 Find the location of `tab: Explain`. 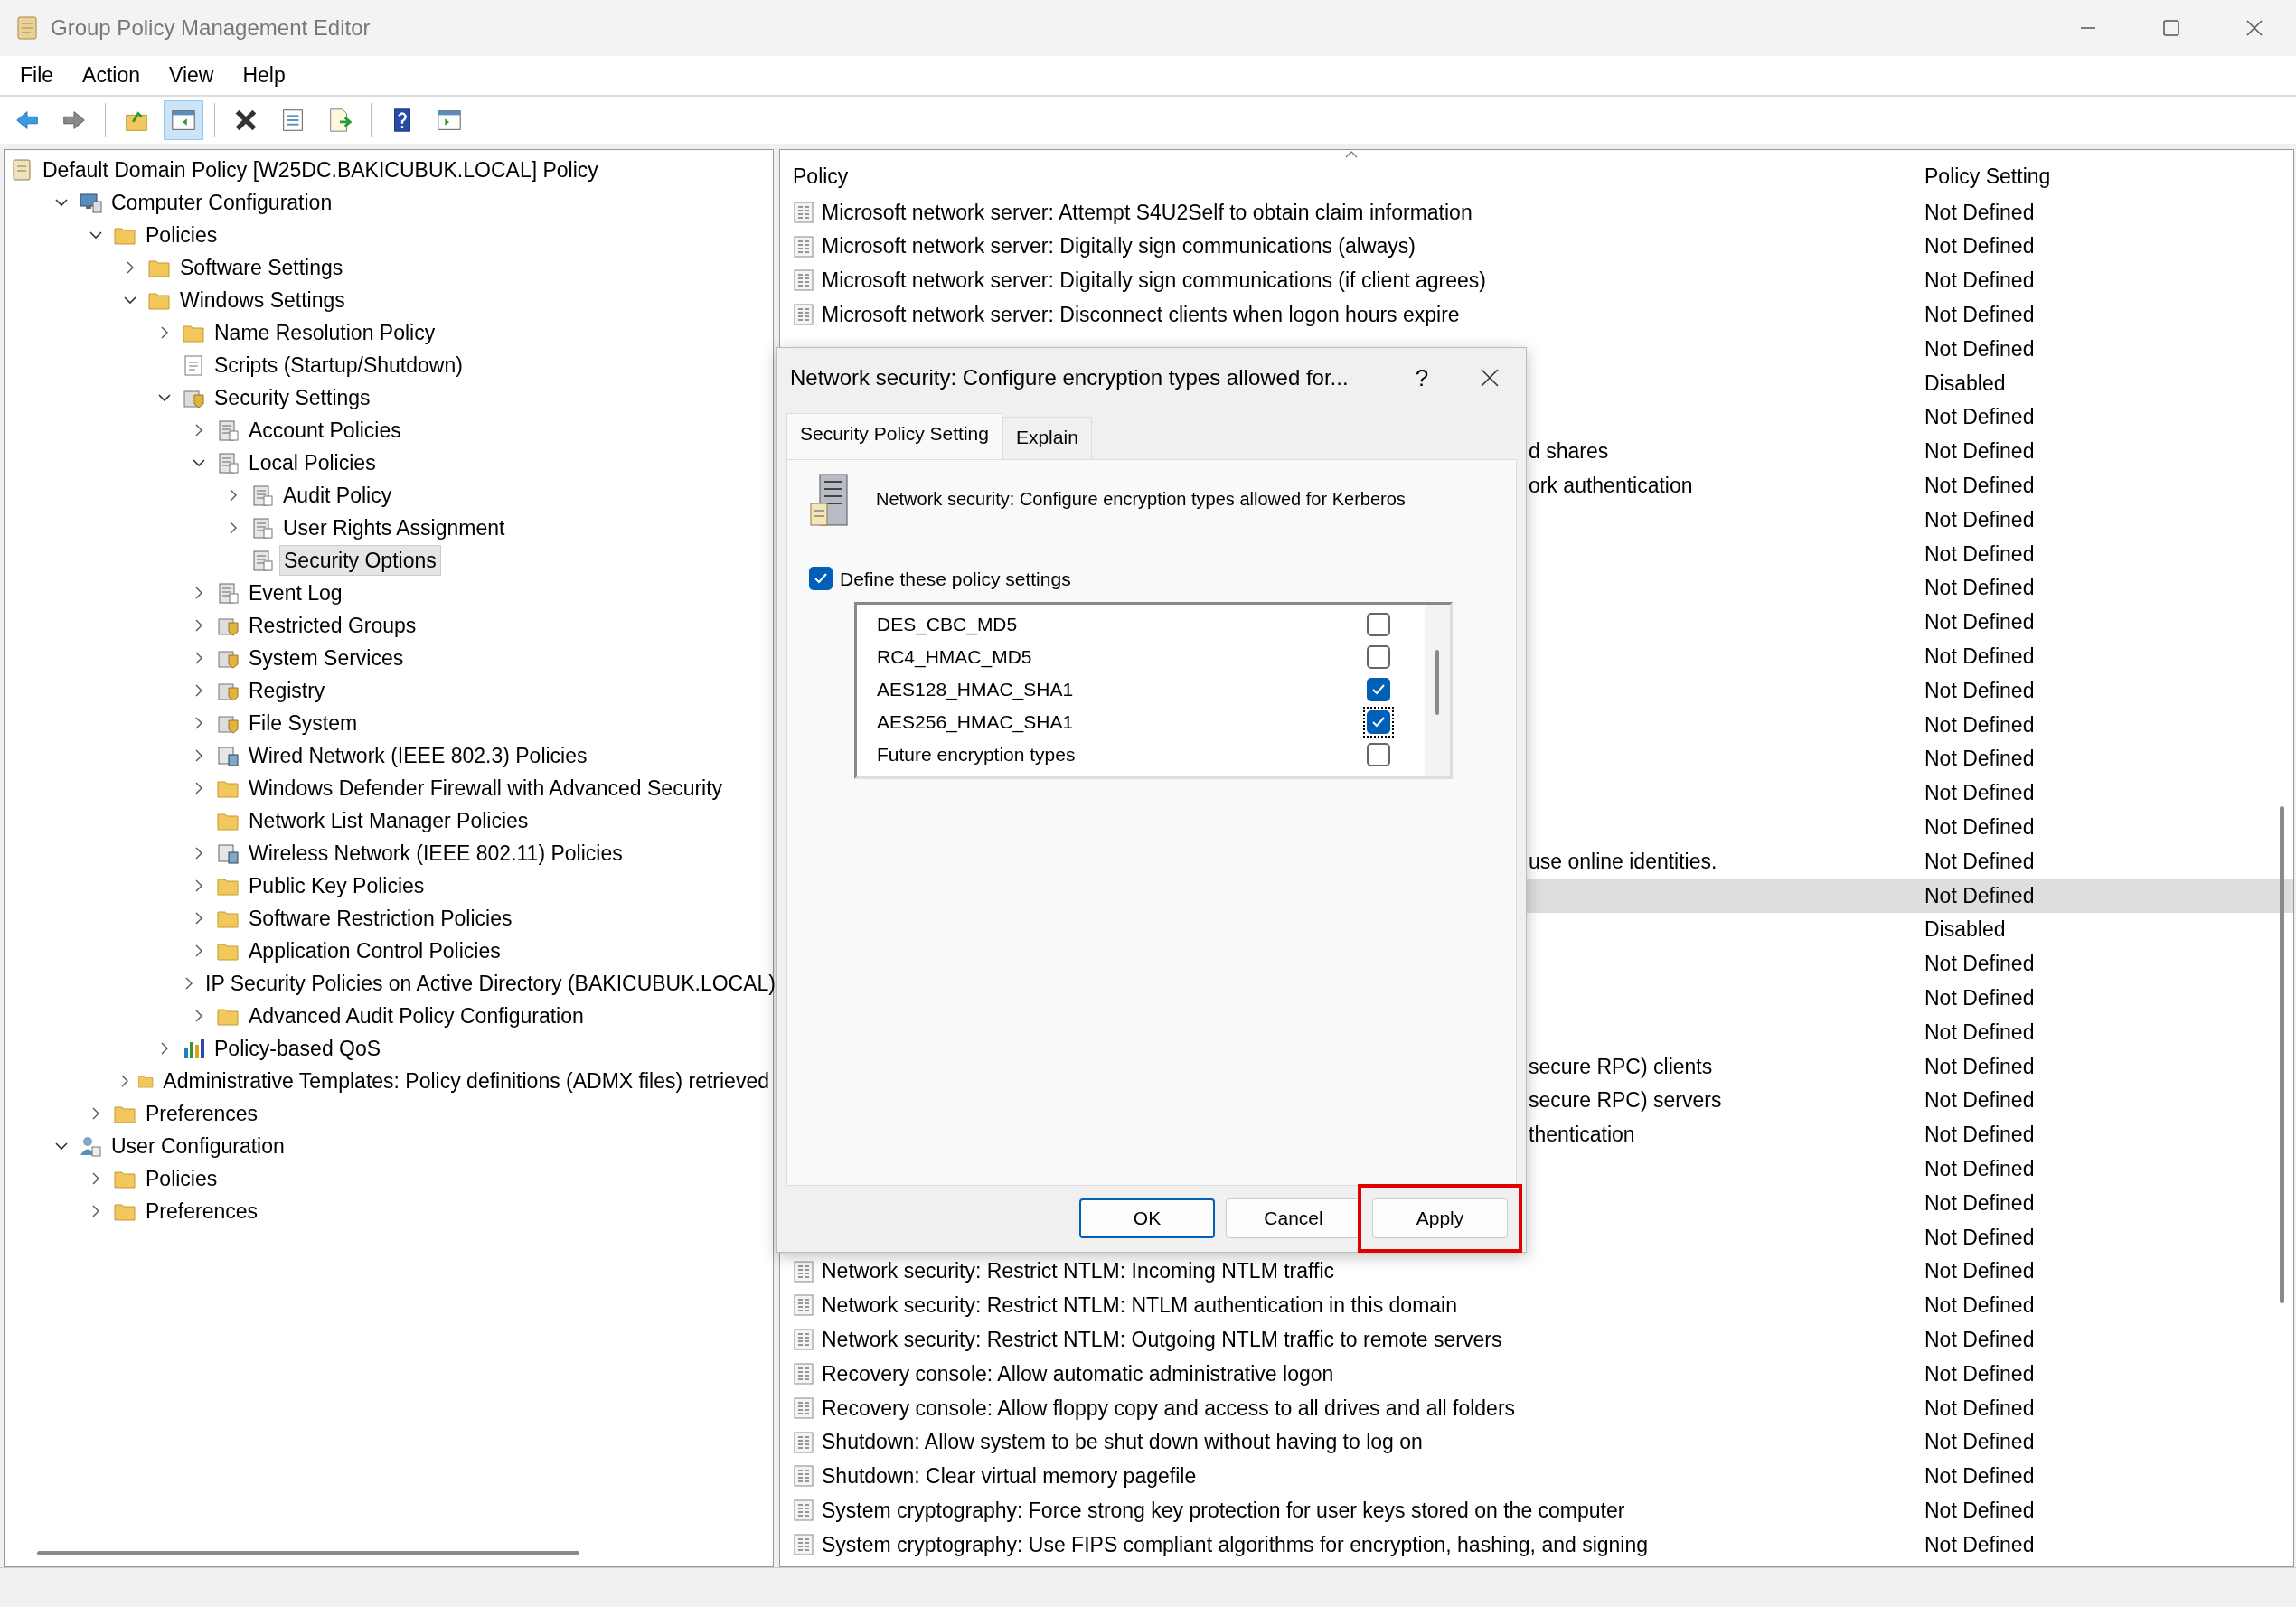

tab: Explain is located at coordinates (1047, 438).